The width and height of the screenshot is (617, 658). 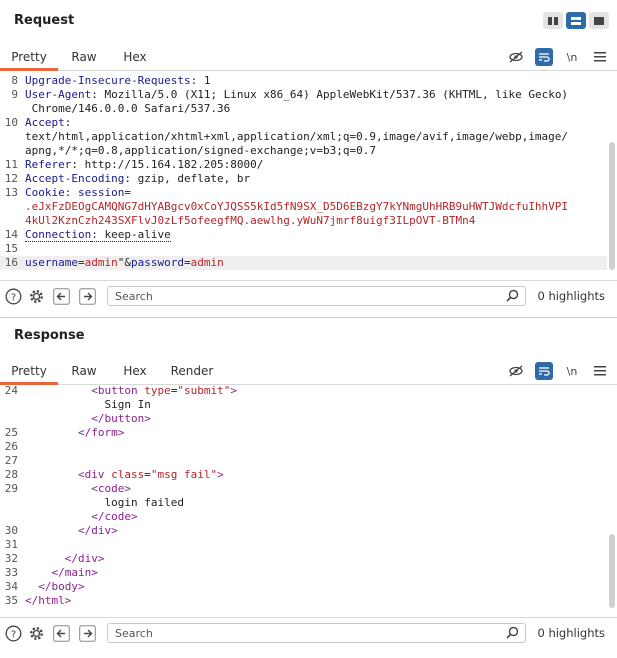 What do you see at coordinates (29, 371) in the screenshot?
I see `response-tab-pretty: Pretty` at bounding box center [29, 371].